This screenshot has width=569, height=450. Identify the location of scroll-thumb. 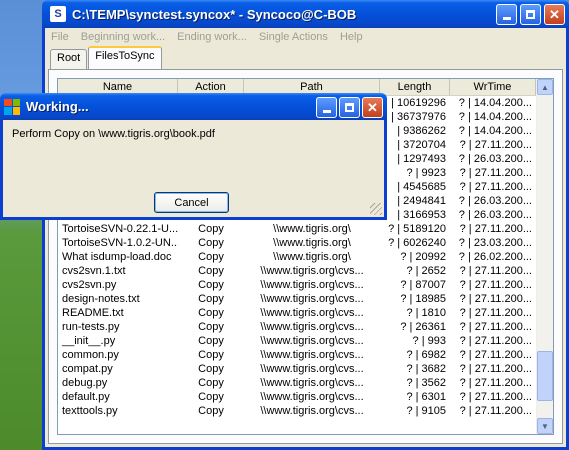
(545, 376).